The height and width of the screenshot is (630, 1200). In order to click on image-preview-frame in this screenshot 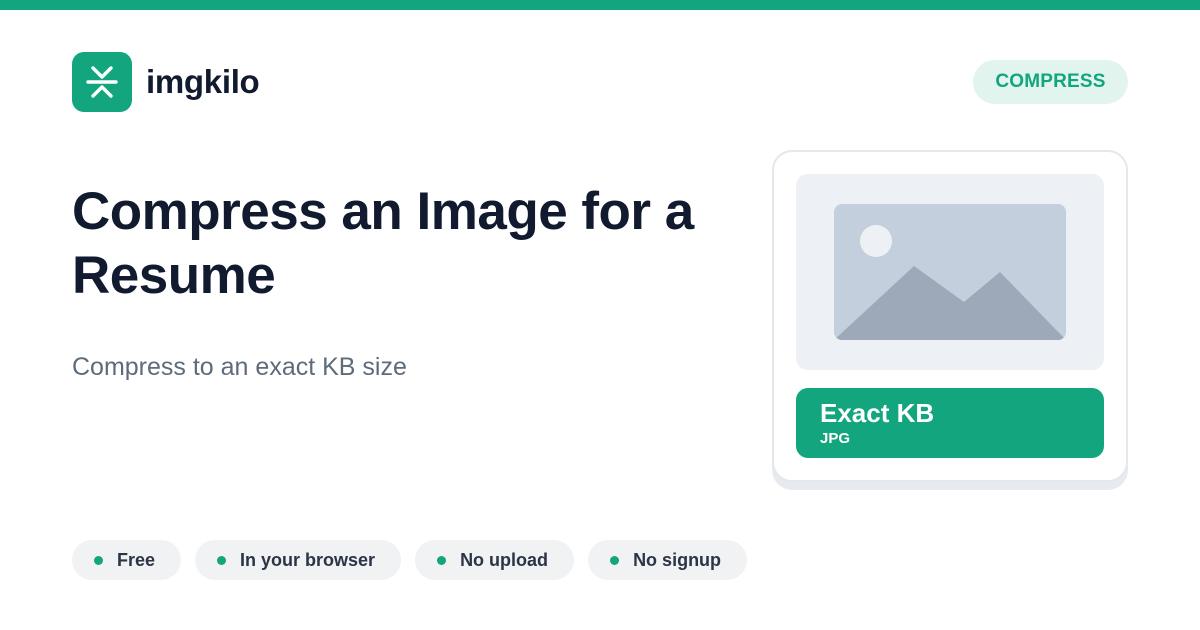, I will do `click(950, 272)`.